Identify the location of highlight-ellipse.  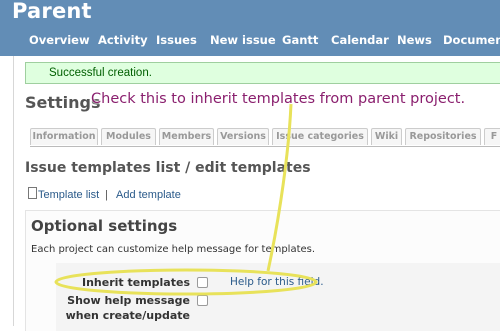
(186, 282).